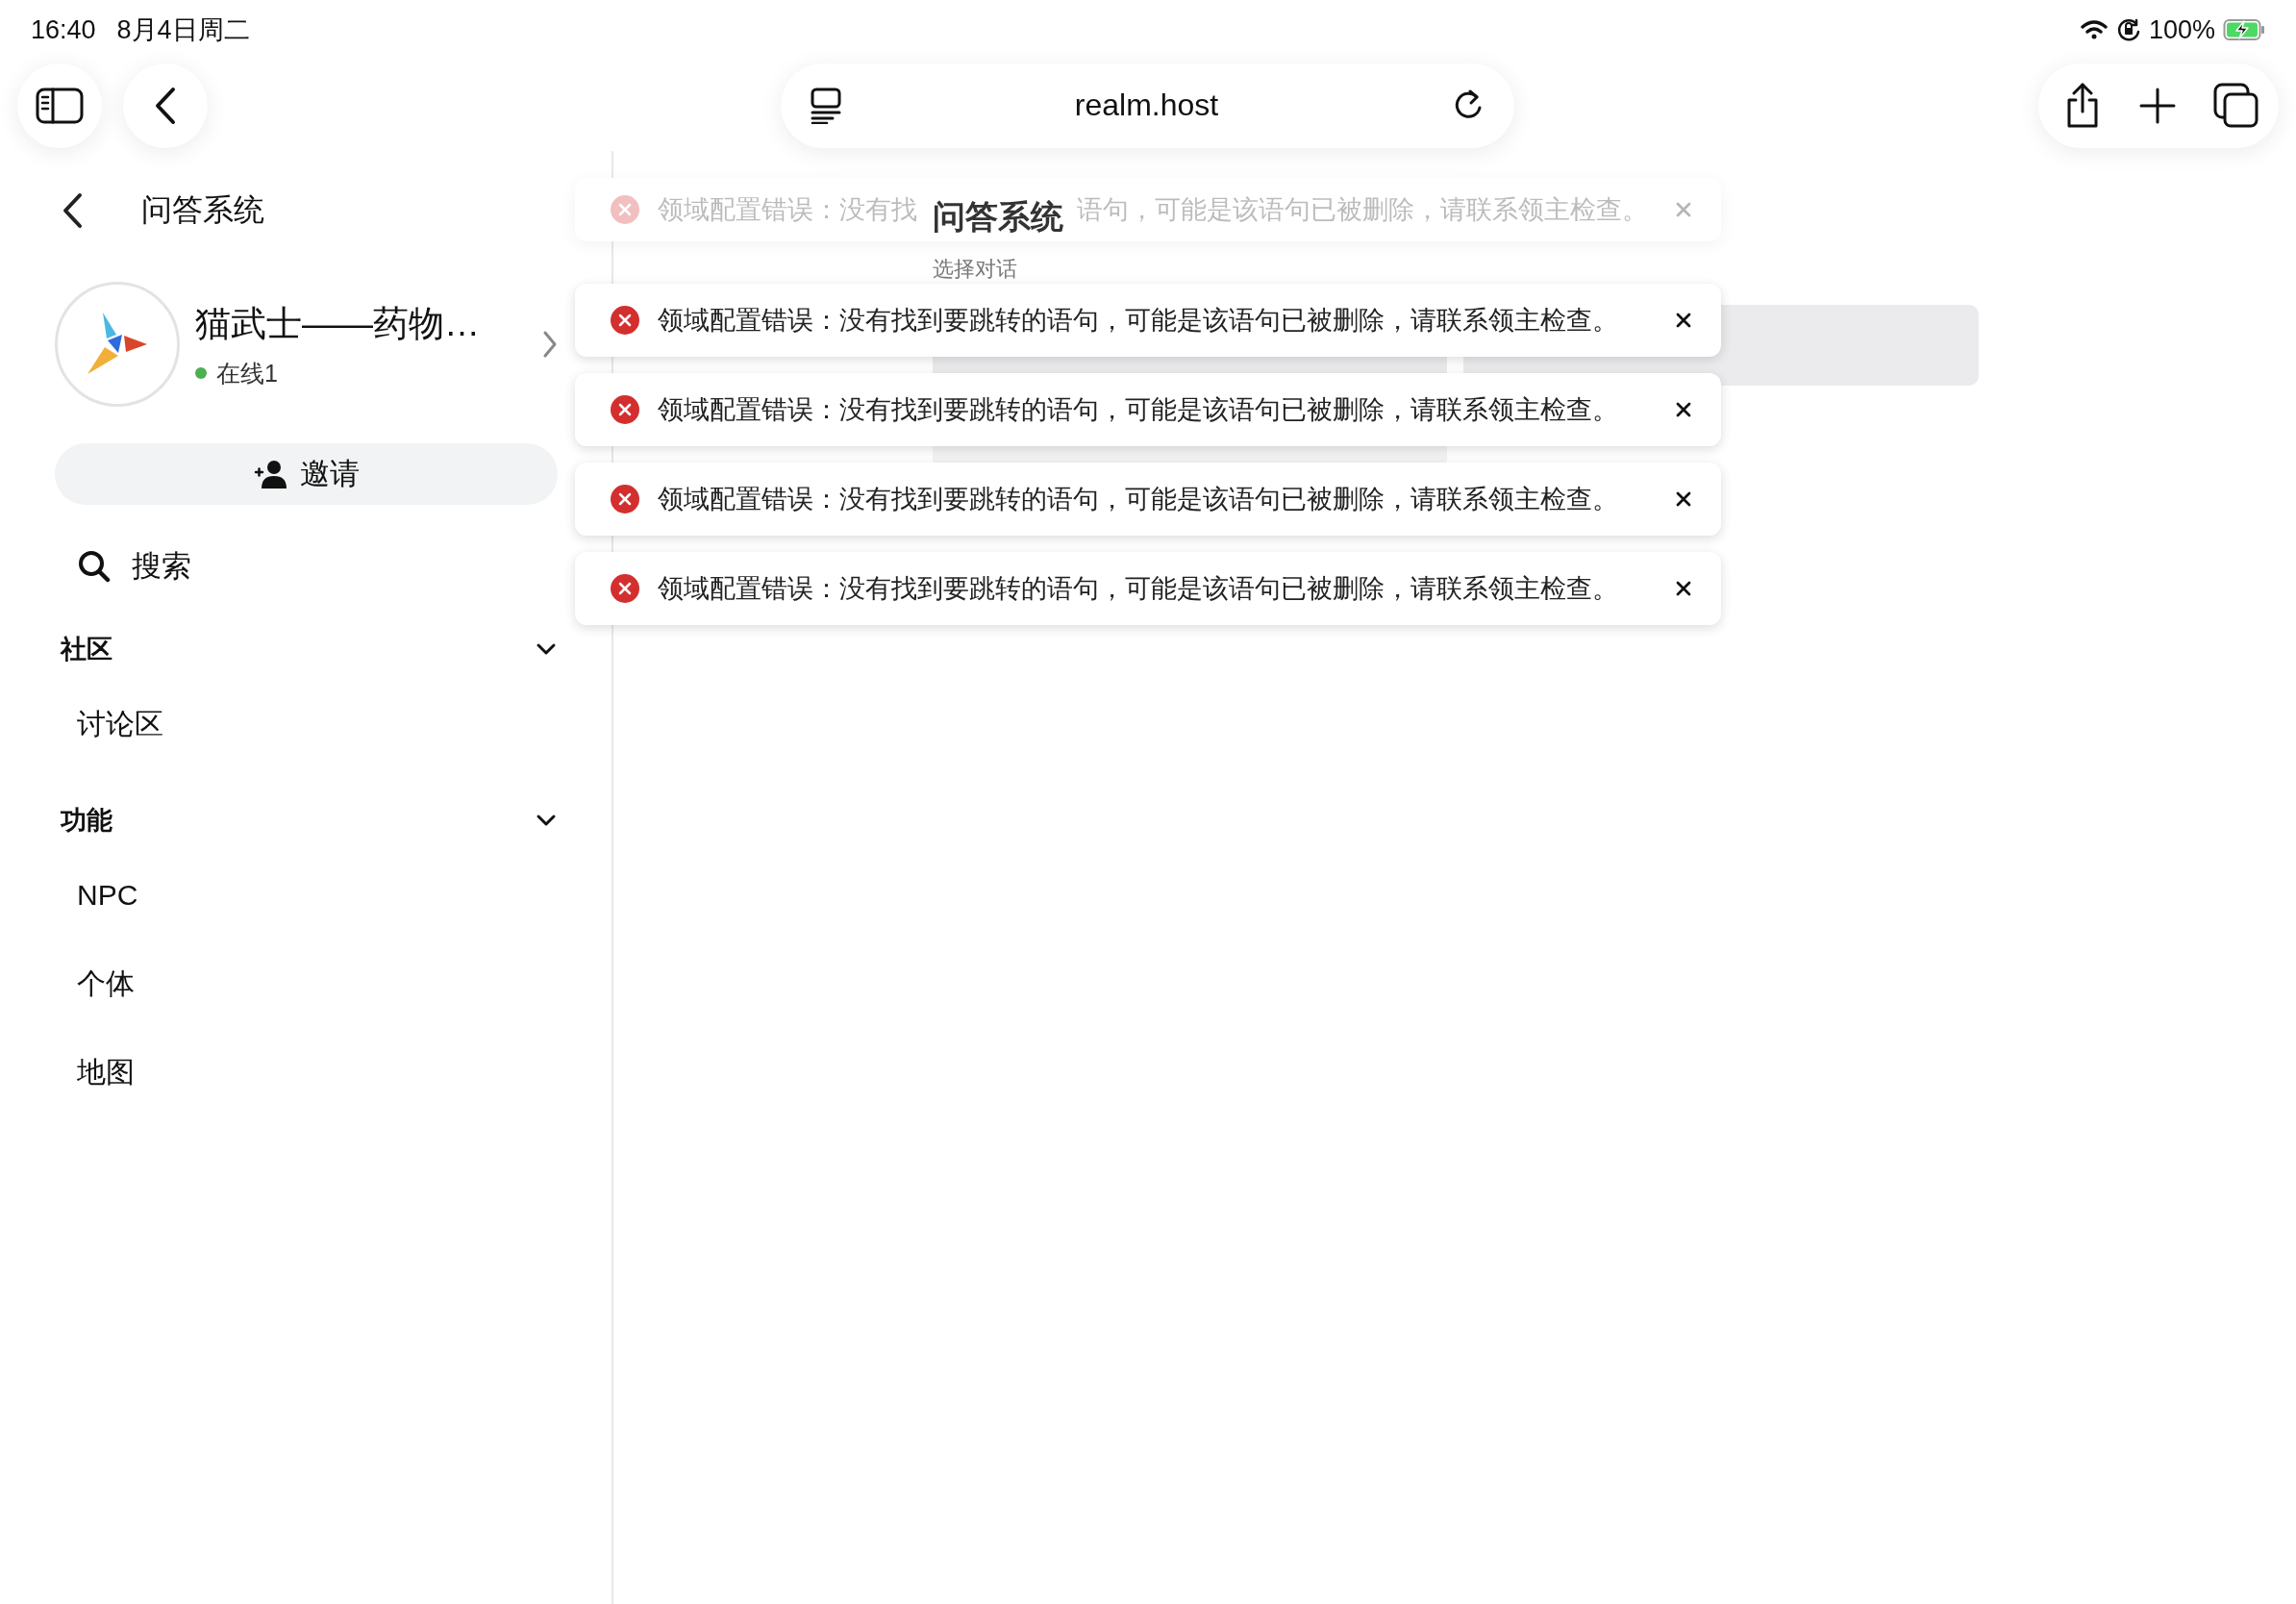 Image resolution: width=2296 pixels, height=1604 pixels. I want to click on sidebar-title: 问答系统, so click(202, 210).